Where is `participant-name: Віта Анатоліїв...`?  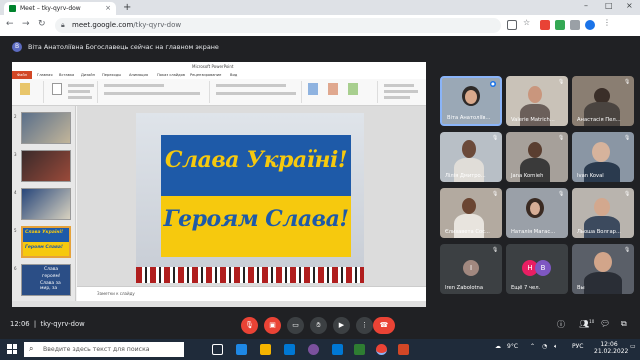 participant-name: Віта Анатоліїв... is located at coordinates (469, 118).